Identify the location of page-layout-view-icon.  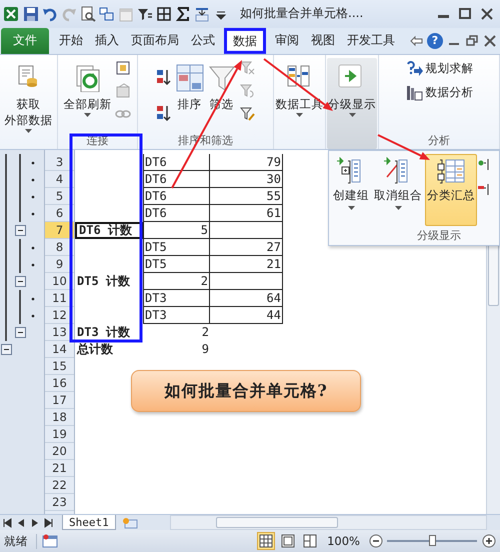
(288, 541).